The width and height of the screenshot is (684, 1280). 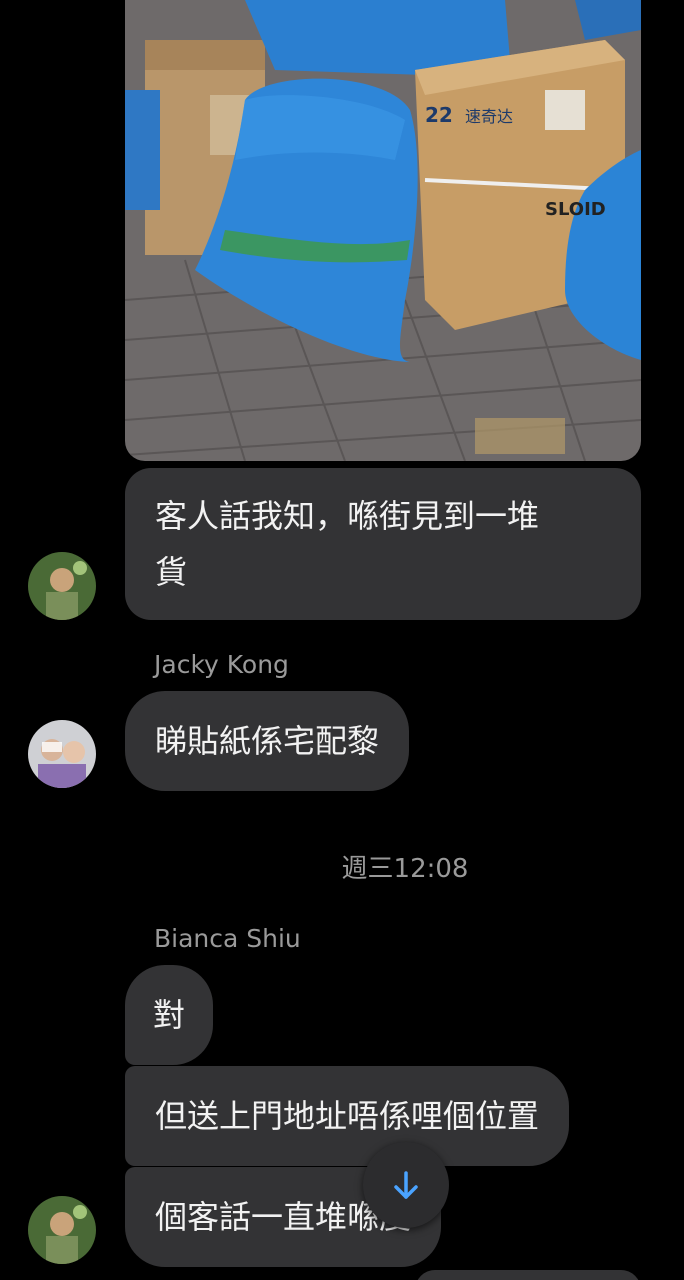 I want to click on message-text: 客人話我知，喺街見到一堆, so click(x=347, y=516).